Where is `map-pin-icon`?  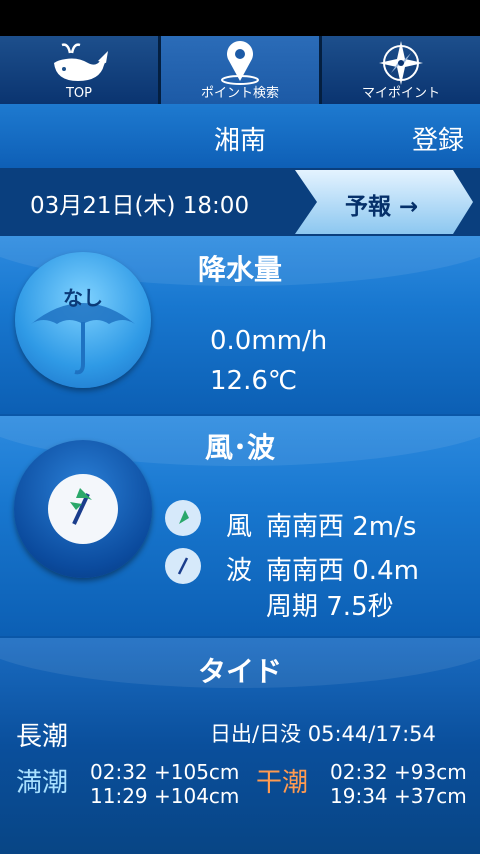
map-pin-icon is located at coordinates (240, 63).